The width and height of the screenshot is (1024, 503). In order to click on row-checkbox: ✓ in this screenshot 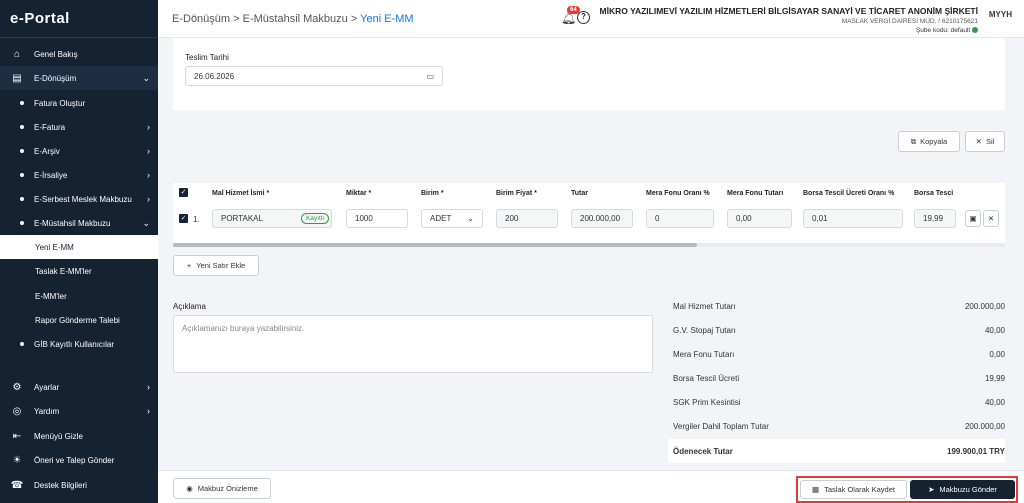, I will do `click(183, 218)`.